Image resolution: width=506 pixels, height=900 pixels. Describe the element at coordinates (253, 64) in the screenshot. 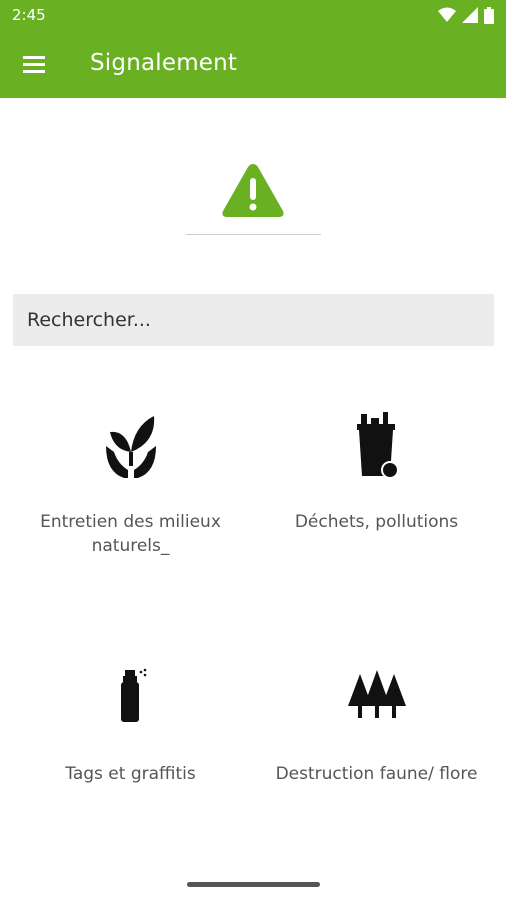

I see `app-bar: Signalement` at that location.